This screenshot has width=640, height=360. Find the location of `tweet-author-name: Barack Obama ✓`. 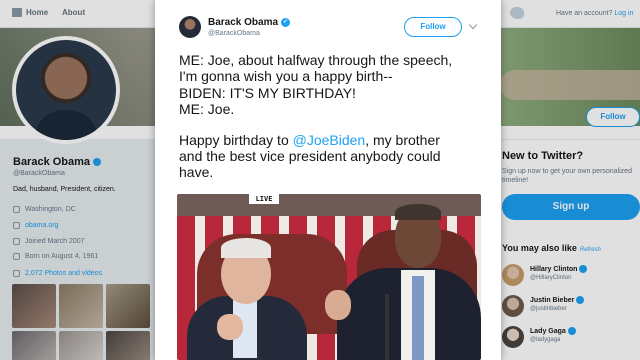

tweet-author-name: Barack Obama ✓ is located at coordinates (249, 22).